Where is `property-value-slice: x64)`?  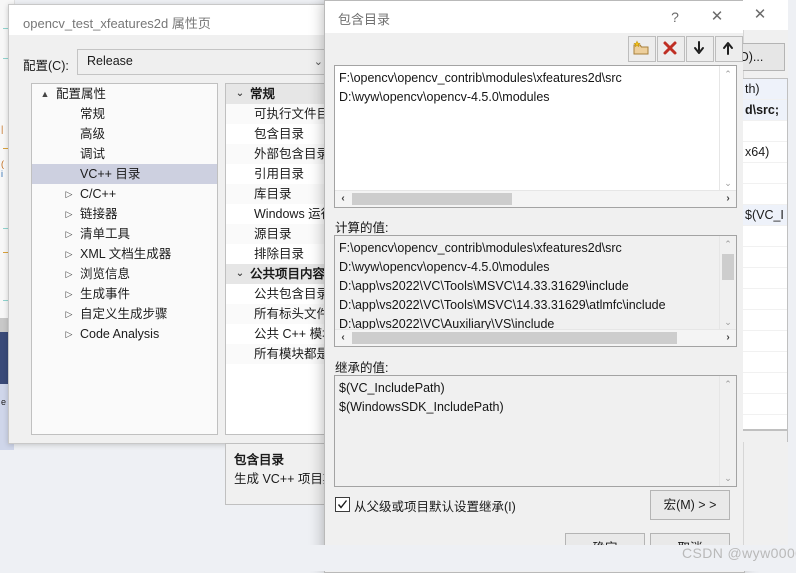 property-value-slice: x64) is located at coordinates (765, 152).